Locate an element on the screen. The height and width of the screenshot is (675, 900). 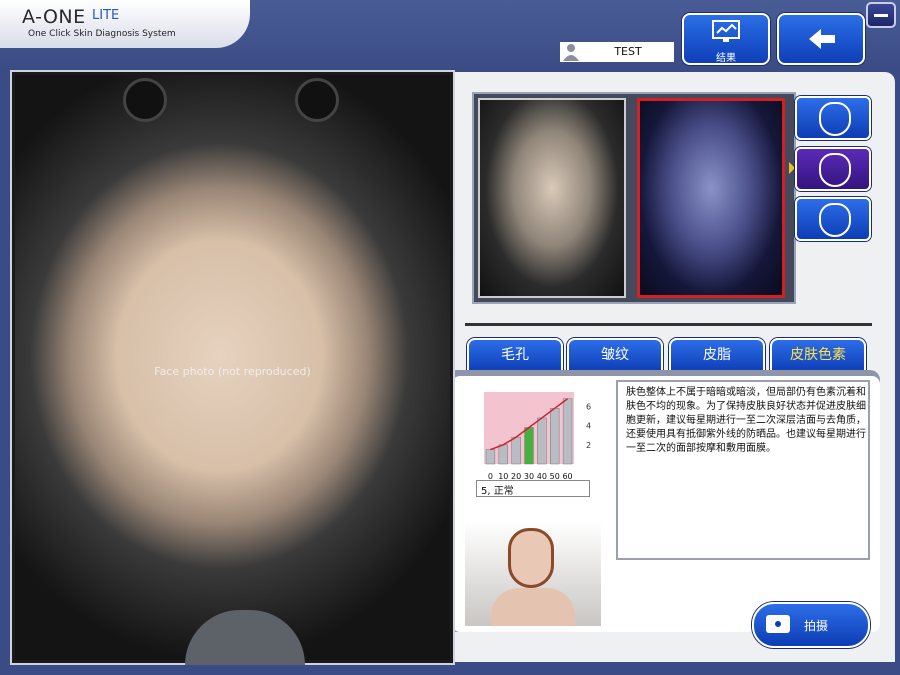
user-icon is located at coordinates (571, 52).